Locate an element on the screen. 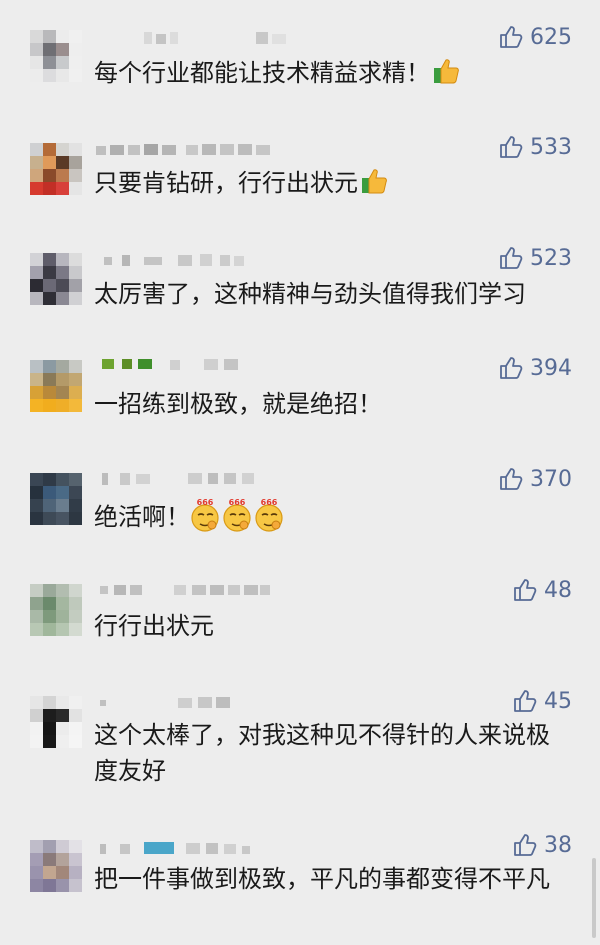 The image size is (600, 945). comment-text: 行行出状元 is located at coordinates (154, 626).